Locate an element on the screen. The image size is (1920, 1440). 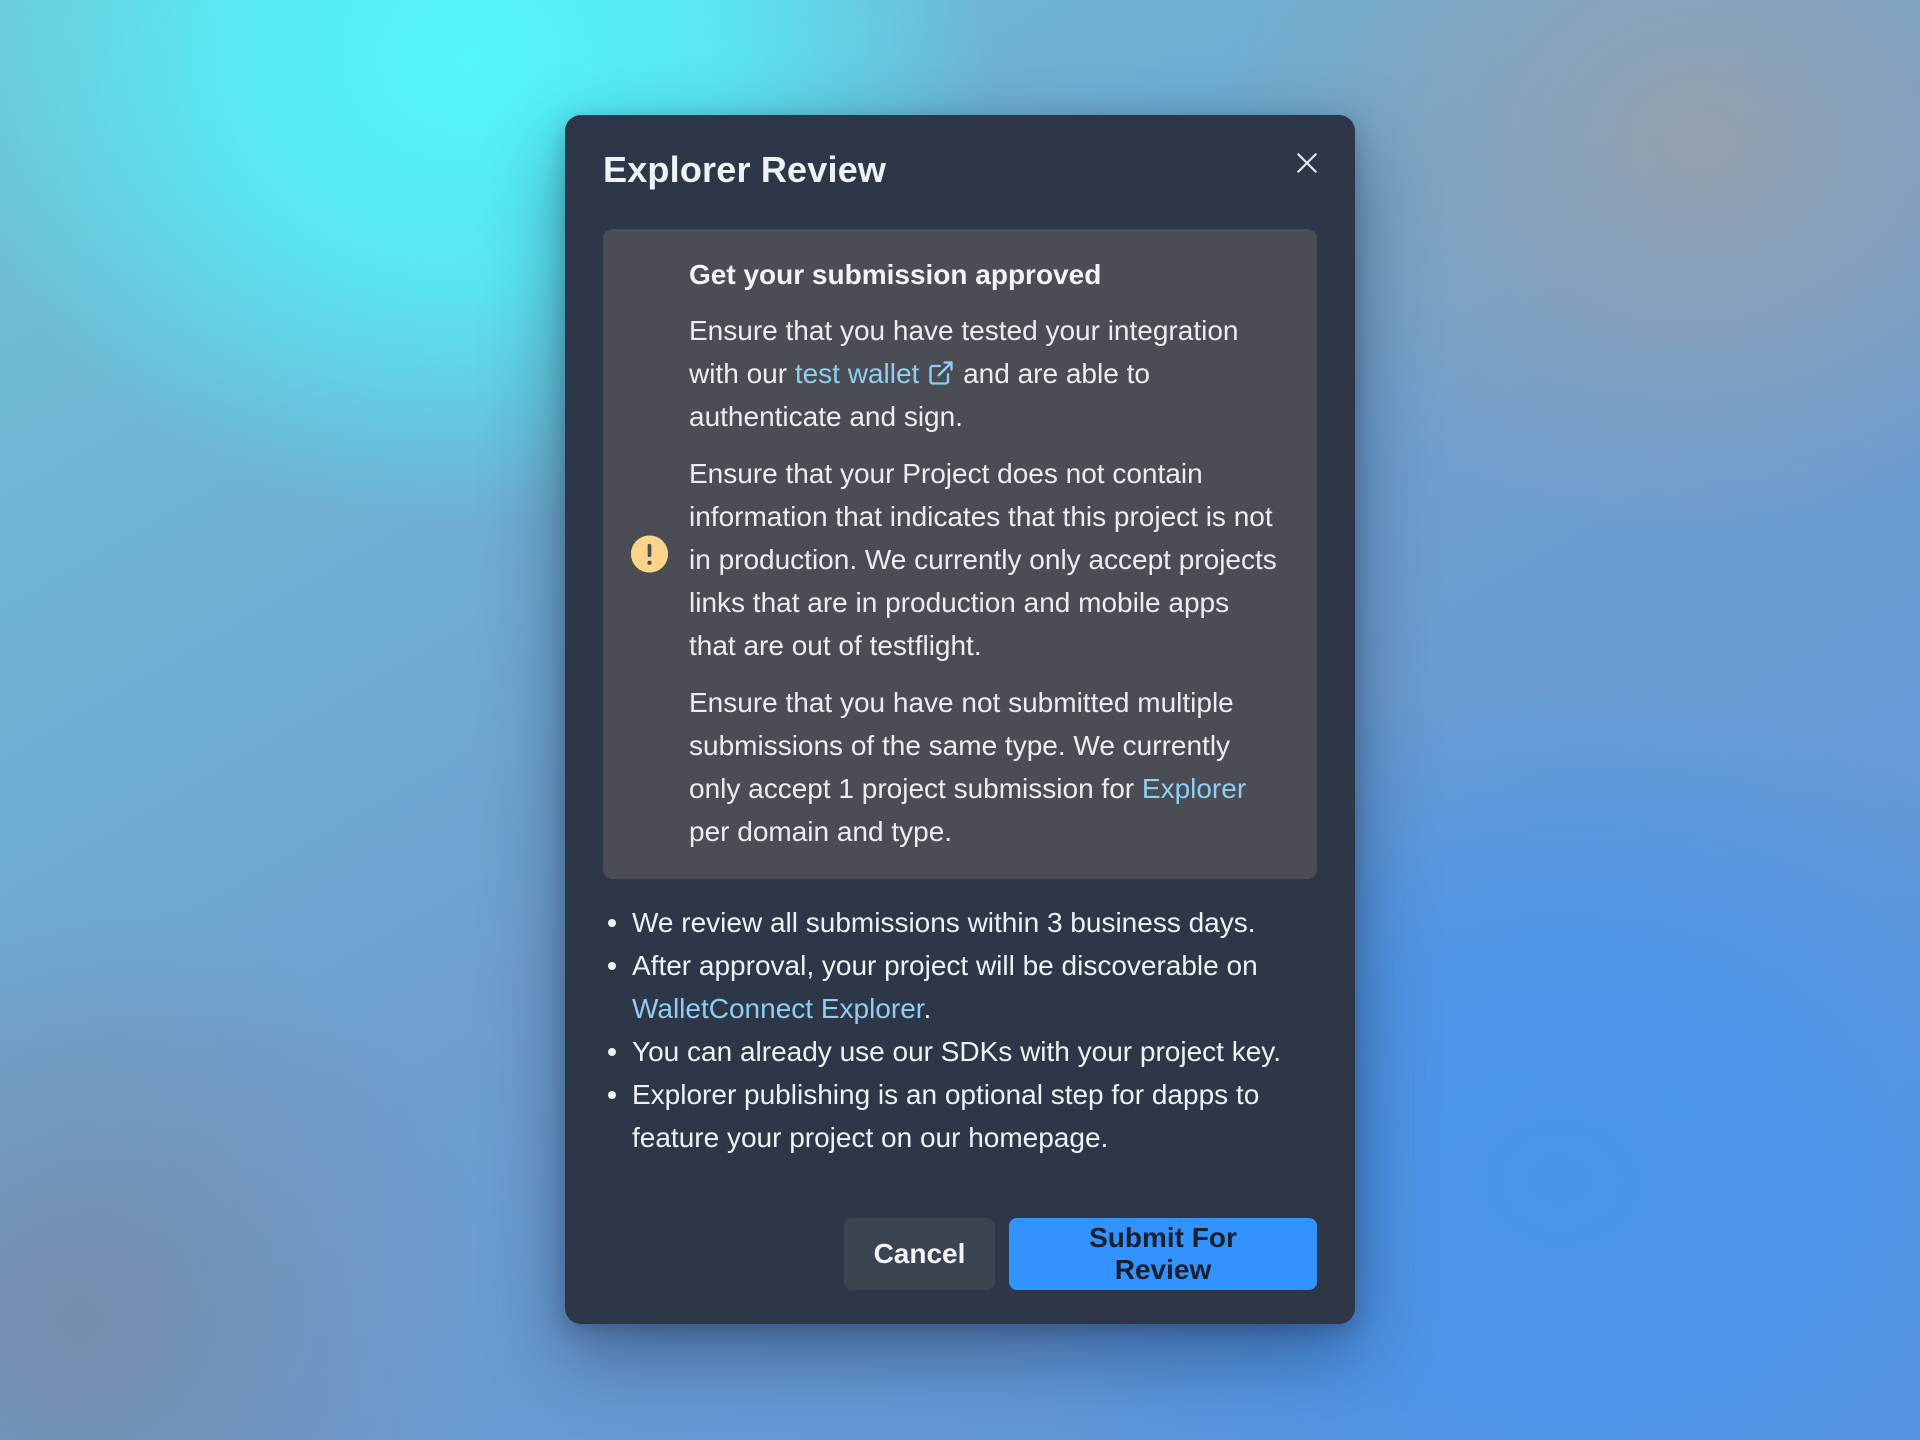
modal-footer: Cancel Submit For Review is located at coordinates (1080, 1254).